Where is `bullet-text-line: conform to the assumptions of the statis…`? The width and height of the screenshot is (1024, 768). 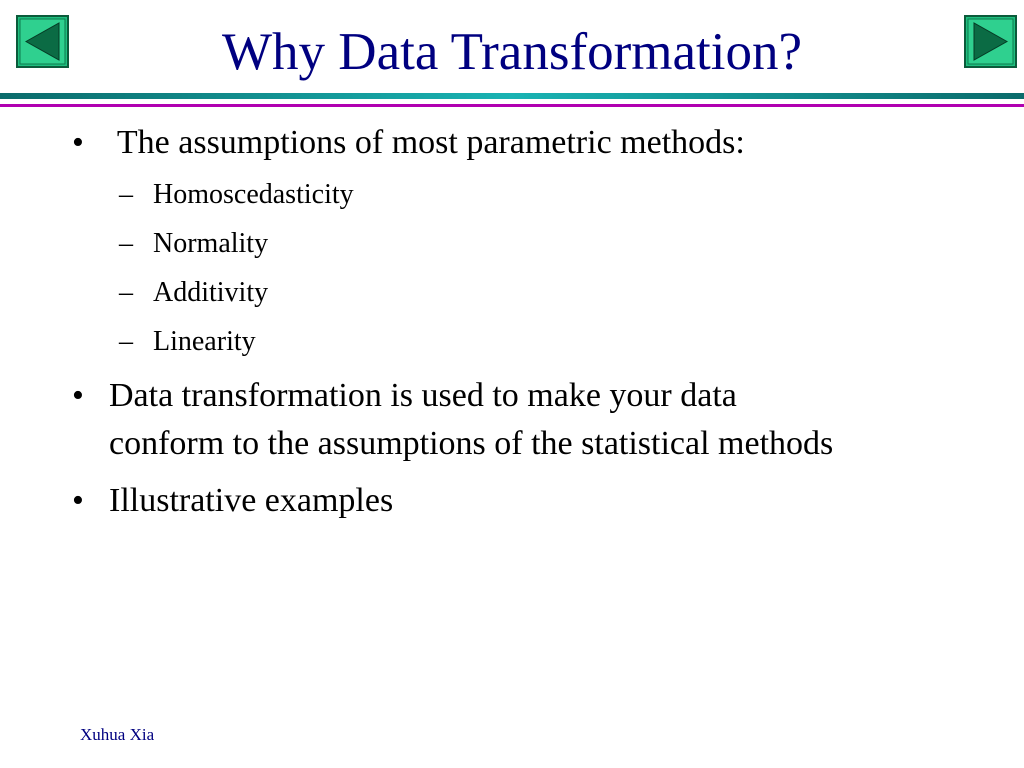 bullet-text-line: conform to the assumptions of the statis… is located at coordinates (471, 443).